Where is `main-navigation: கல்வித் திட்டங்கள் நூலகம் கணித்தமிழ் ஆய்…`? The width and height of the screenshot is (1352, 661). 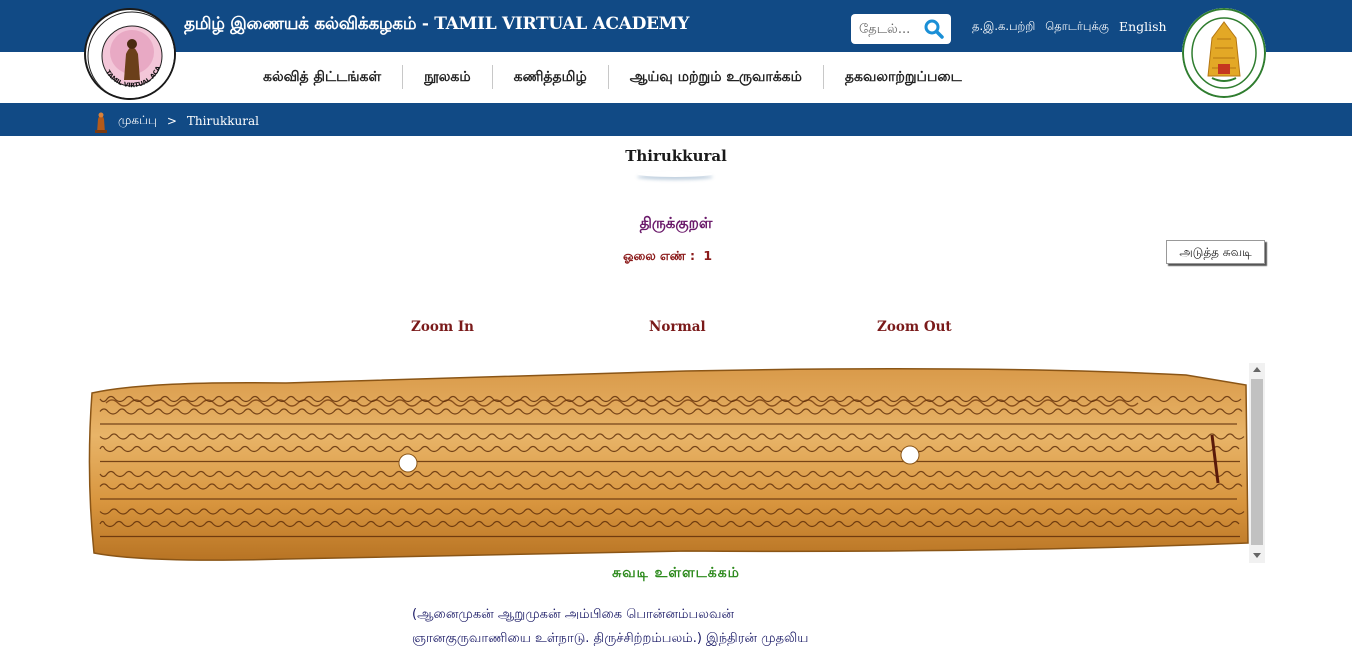 main-navigation: கல்வித் திட்டங்கள் நூலகம் கணித்தமிழ் ஆய்… is located at coordinates (676, 77).